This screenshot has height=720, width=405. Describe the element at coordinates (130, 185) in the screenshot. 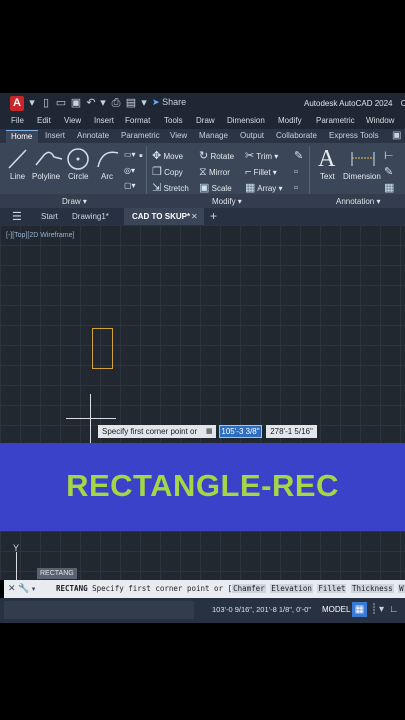

I see `region-icon: ▢▾` at that location.